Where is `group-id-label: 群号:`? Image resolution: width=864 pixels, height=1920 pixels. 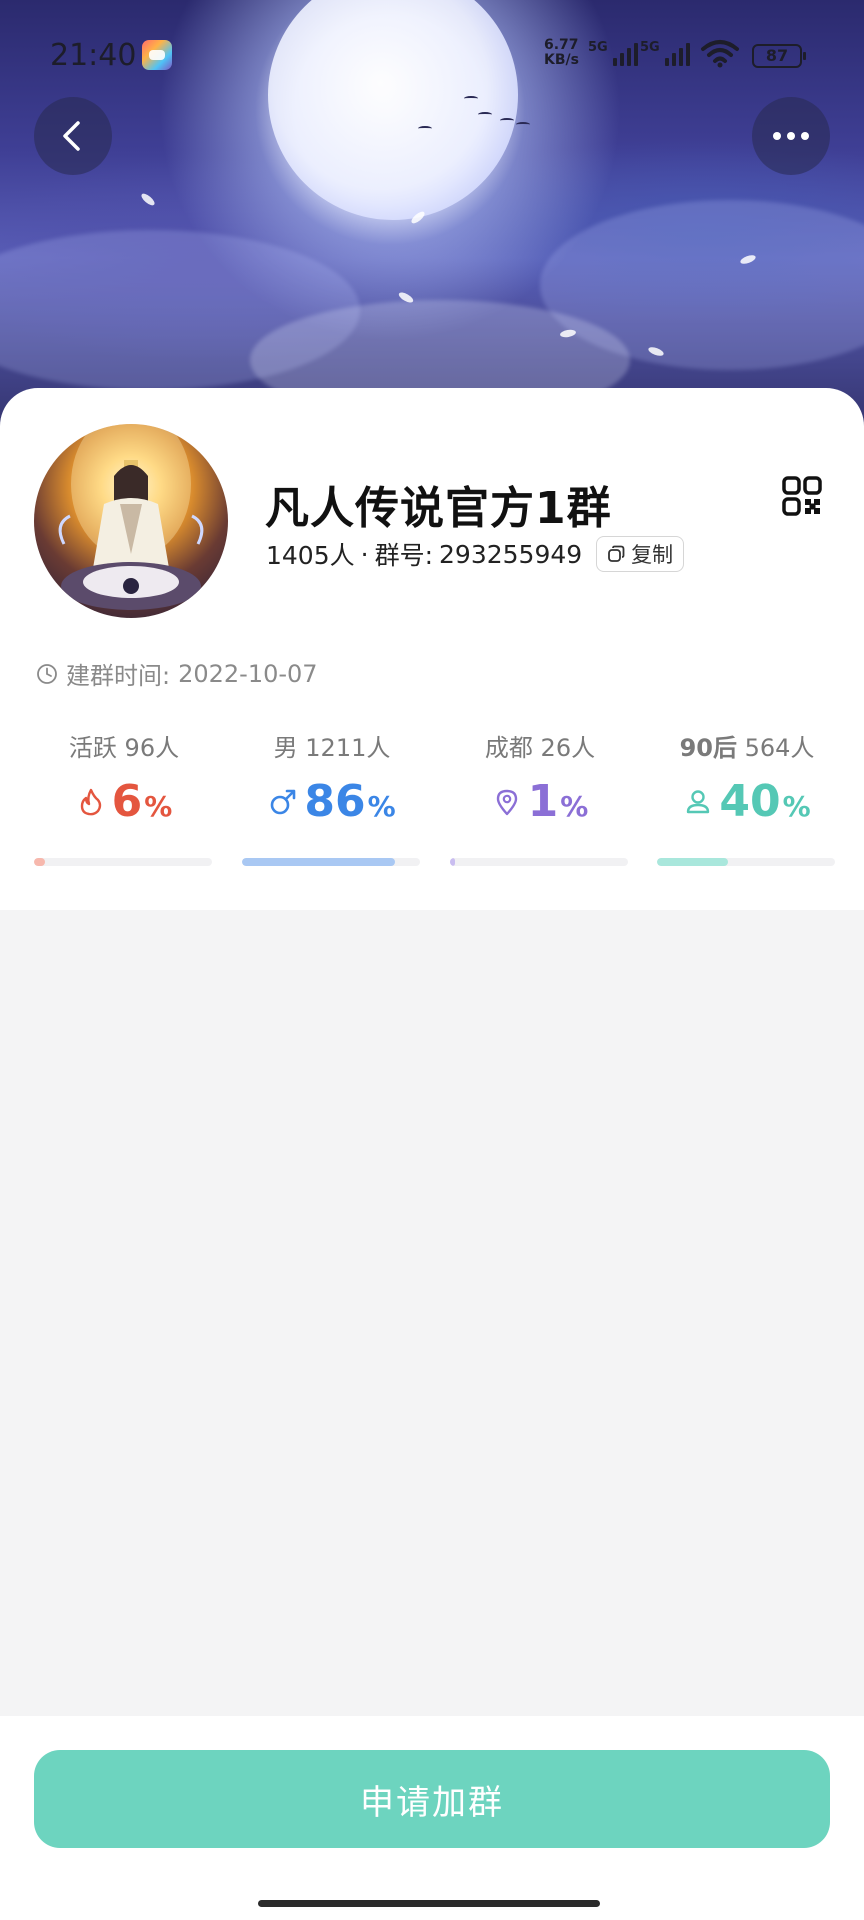 group-id-label: 群号: is located at coordinates (404, 555).